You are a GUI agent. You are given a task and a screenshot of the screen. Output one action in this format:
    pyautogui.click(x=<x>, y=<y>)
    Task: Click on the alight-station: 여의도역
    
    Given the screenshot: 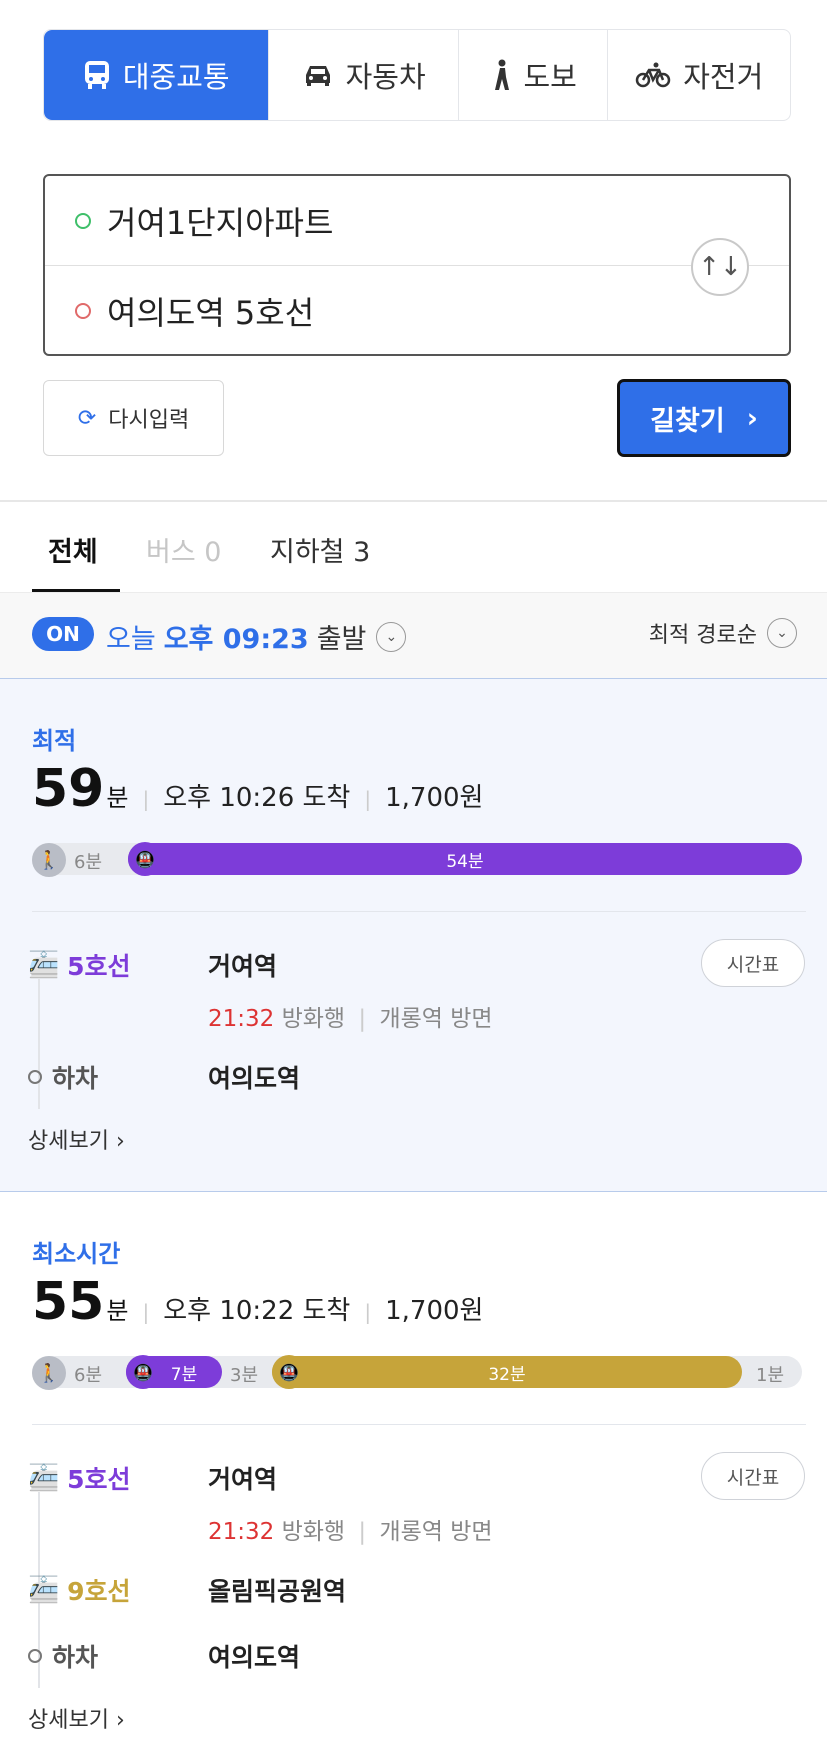 What is the action you would take?
    pyautogui.click(x=254, y=1657)
    